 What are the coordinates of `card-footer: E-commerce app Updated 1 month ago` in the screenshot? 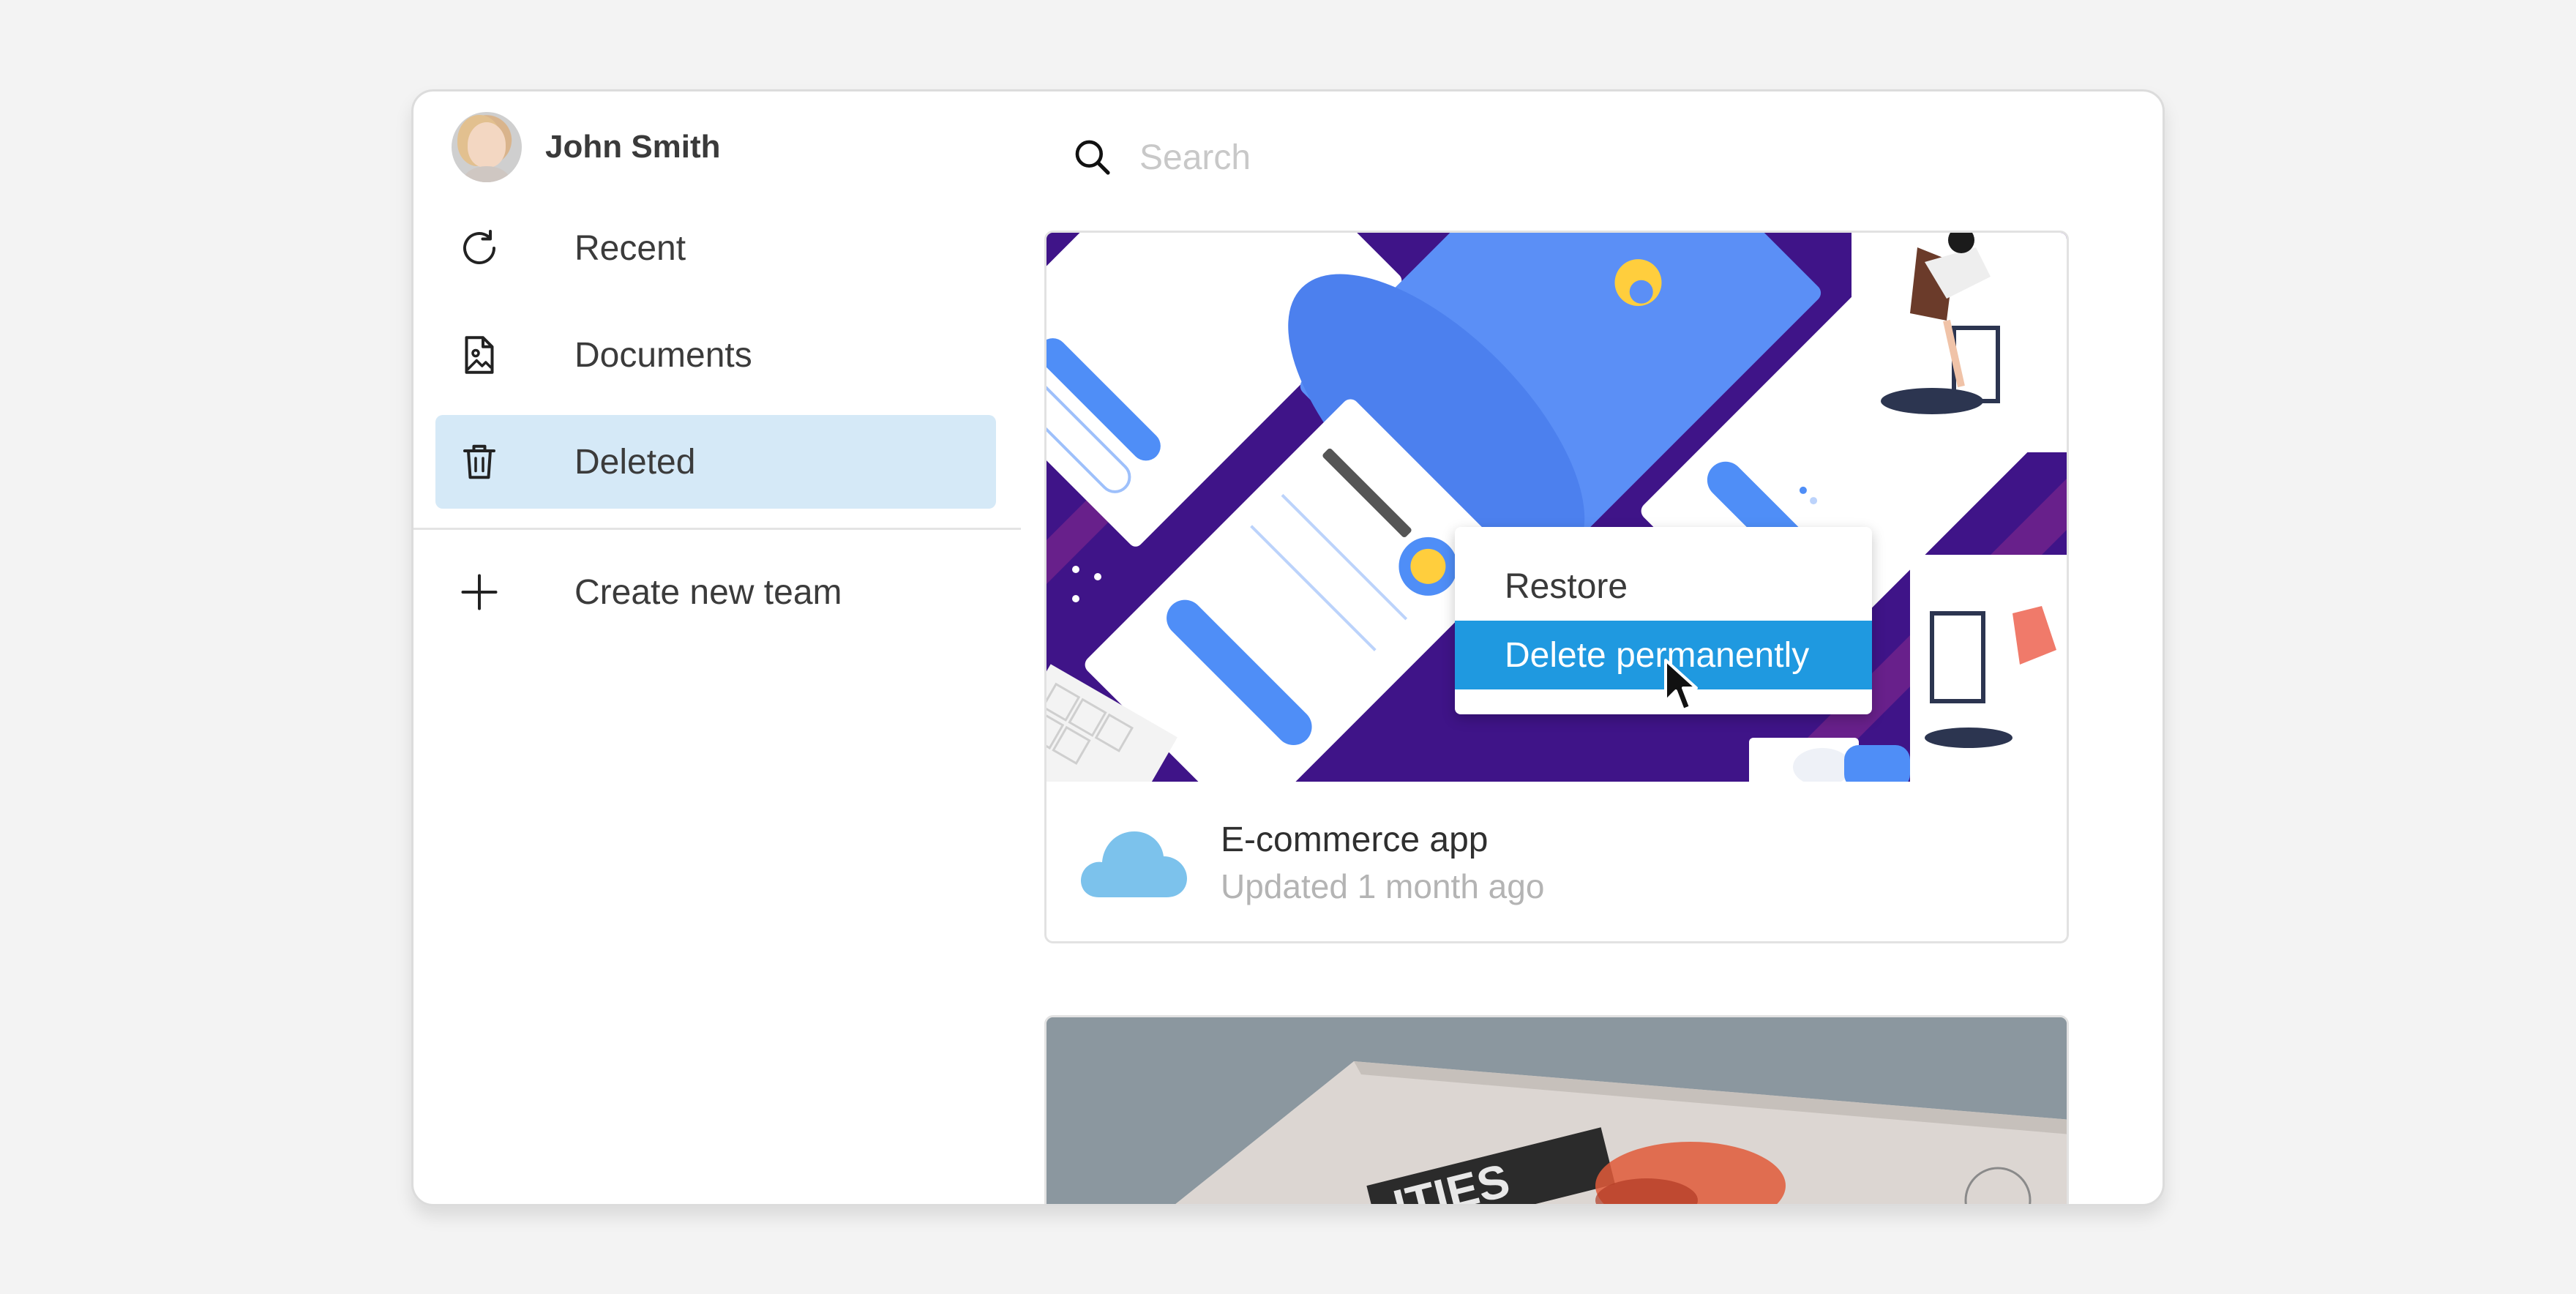 It's located at (1556, 861).